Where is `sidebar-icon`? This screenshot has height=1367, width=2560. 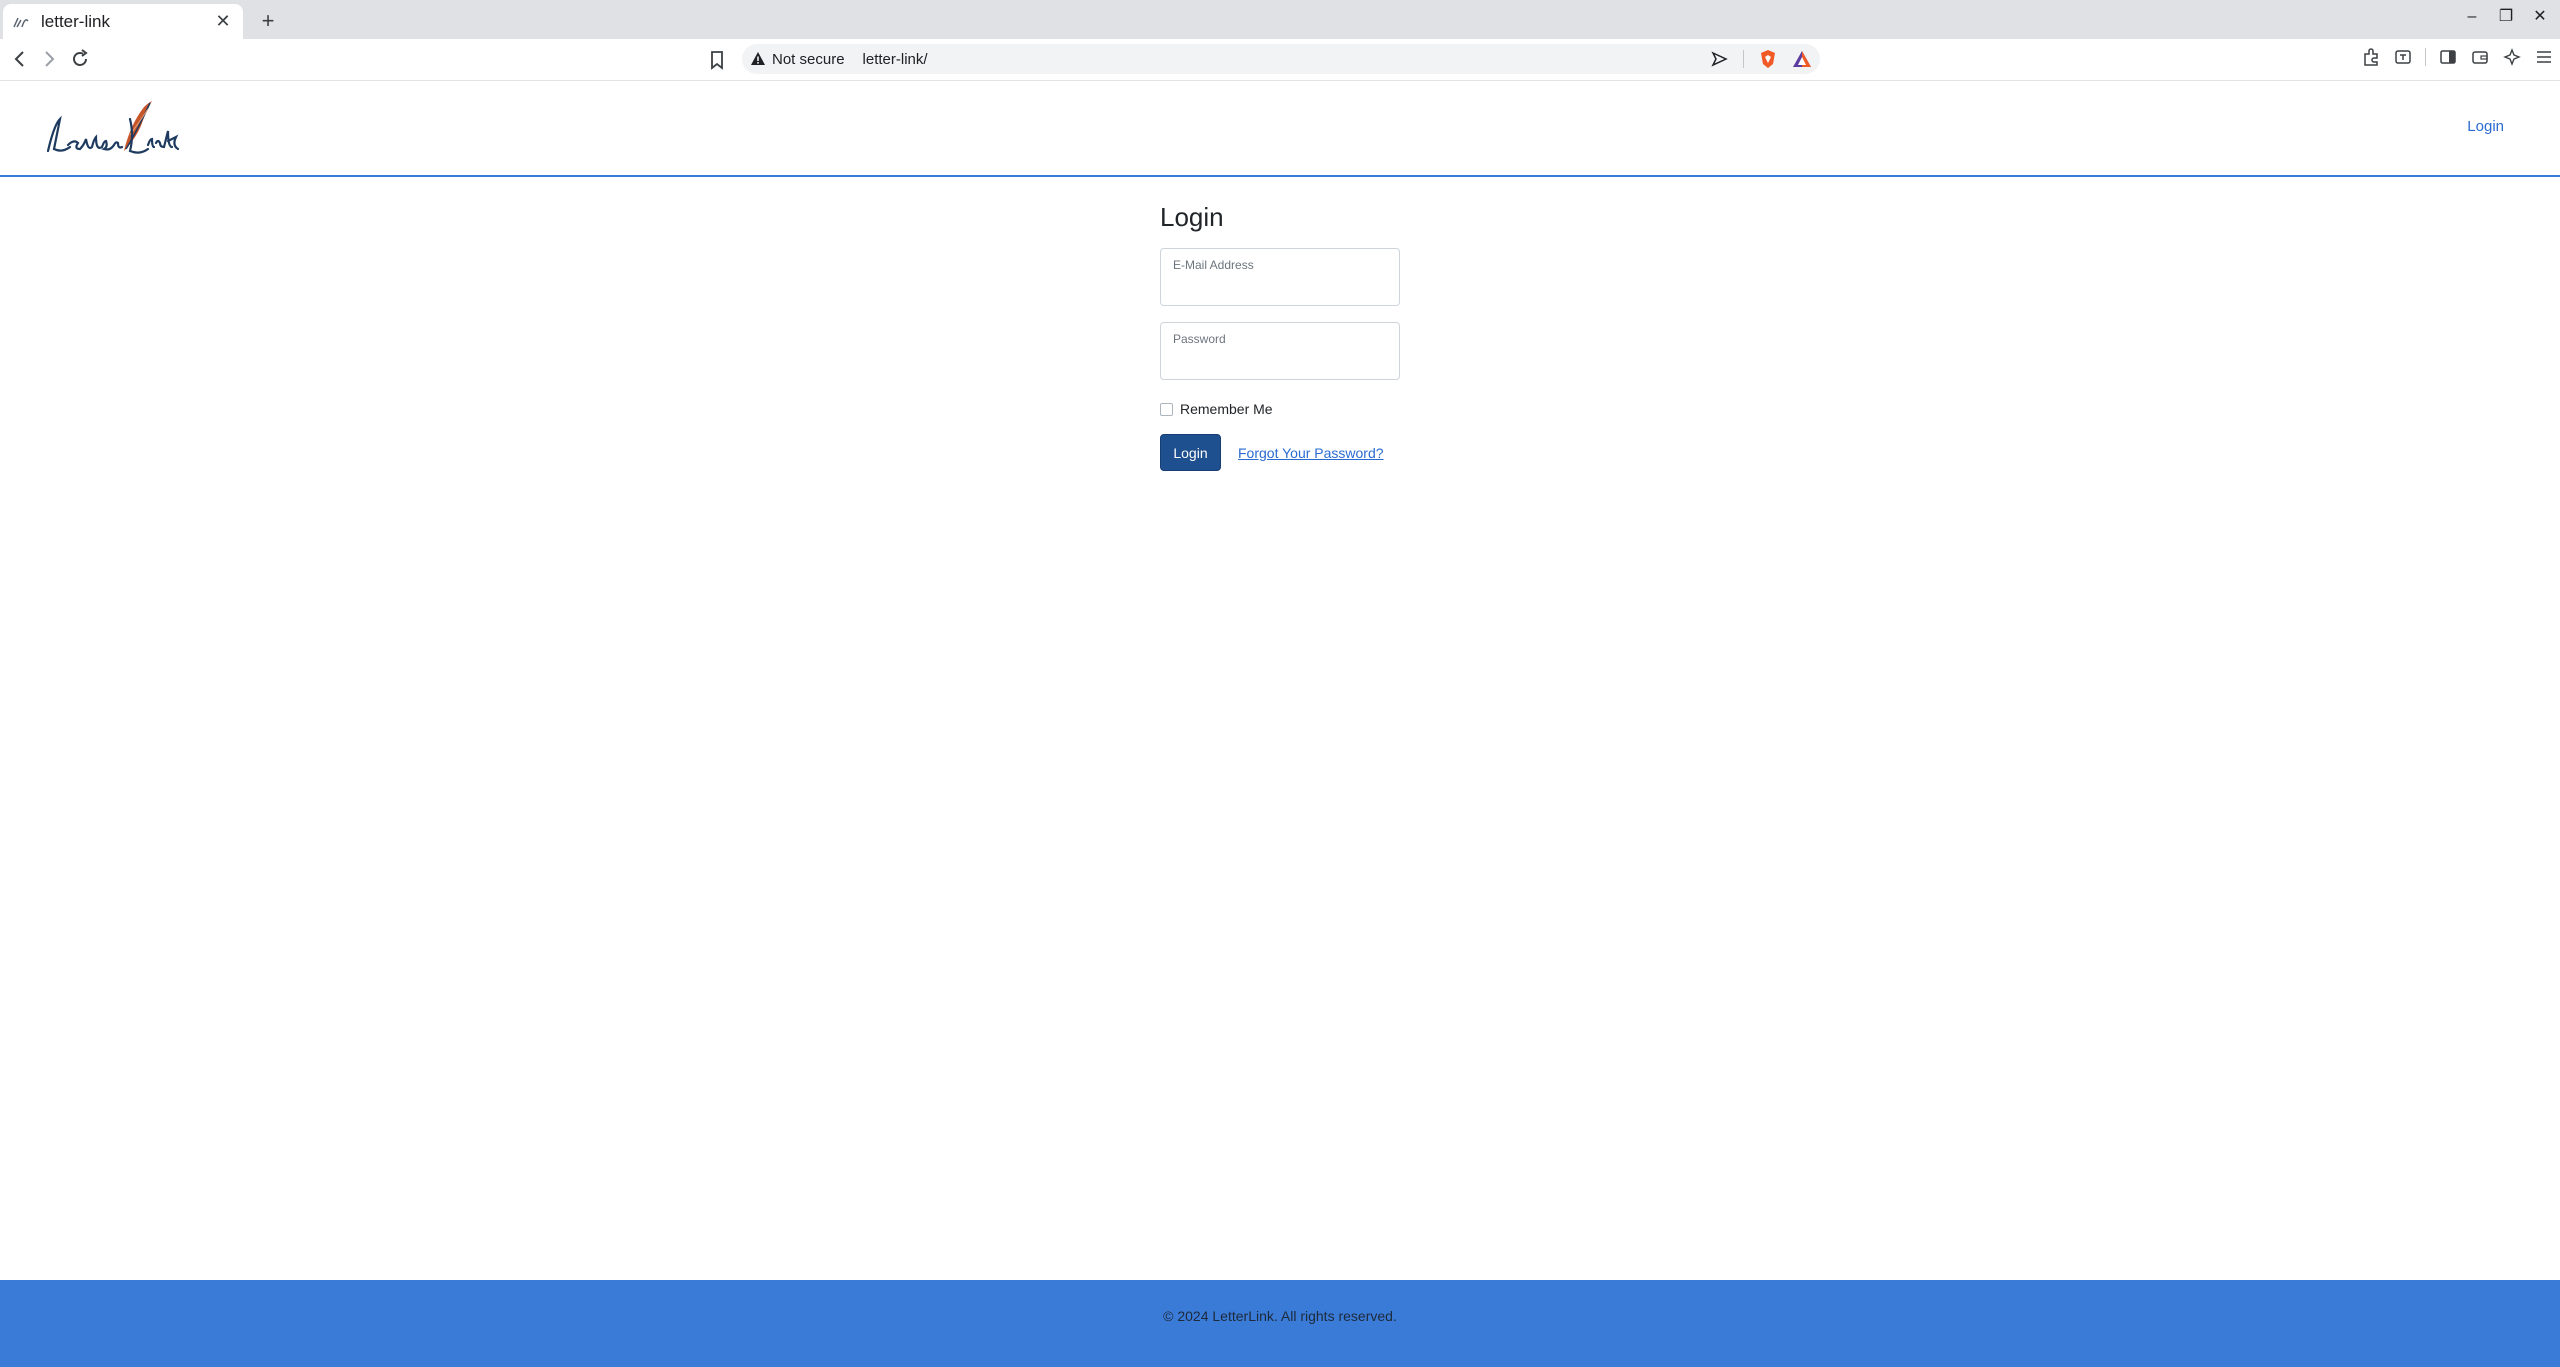
sidebar-icon is located at coordinates (2448, 57).